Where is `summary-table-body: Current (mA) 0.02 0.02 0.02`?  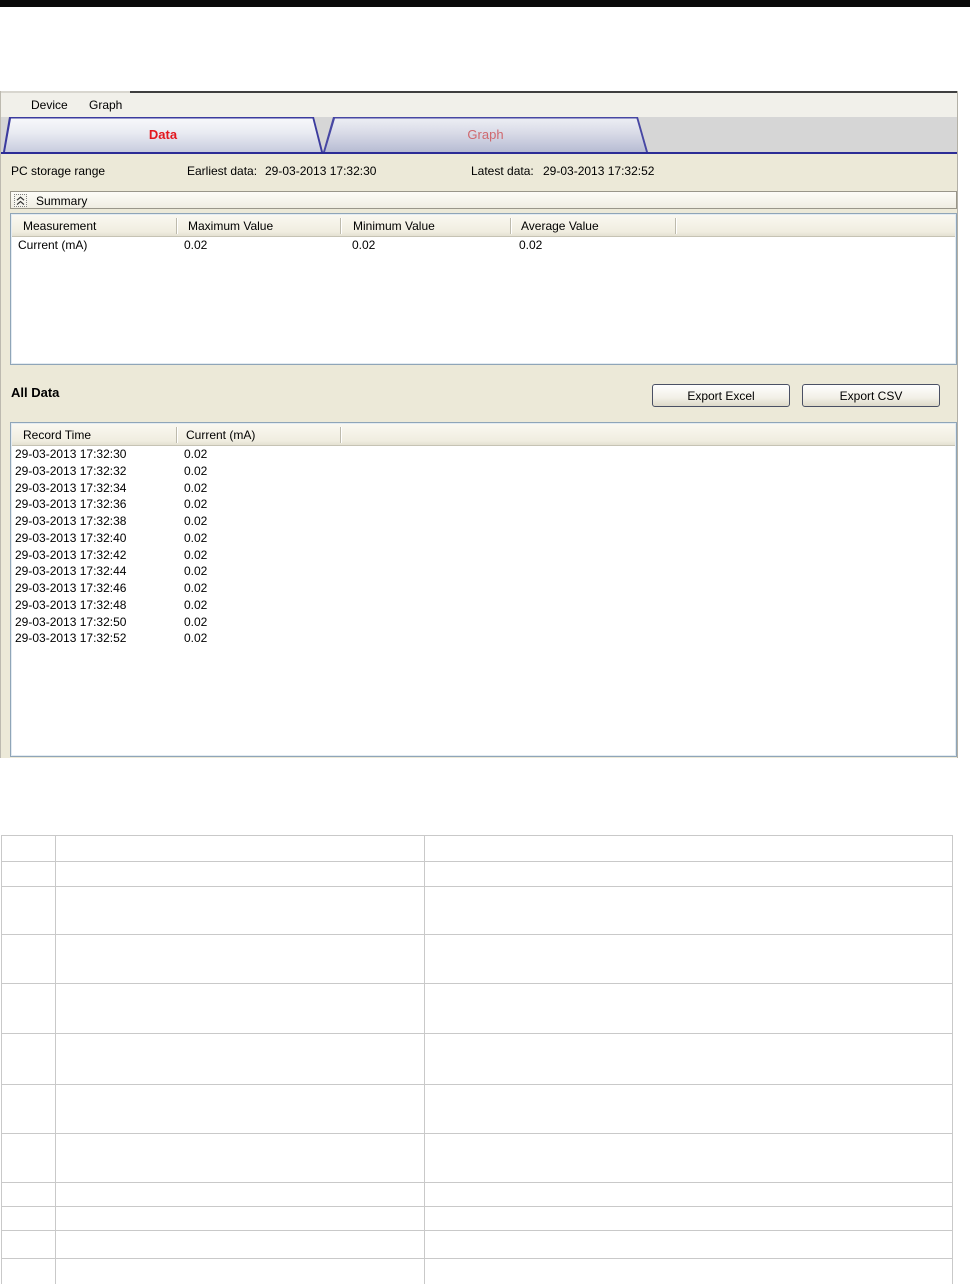
summary-table-body: Current (mA) 0.02 0.02 0.02 is located at coordinates (483, 300).